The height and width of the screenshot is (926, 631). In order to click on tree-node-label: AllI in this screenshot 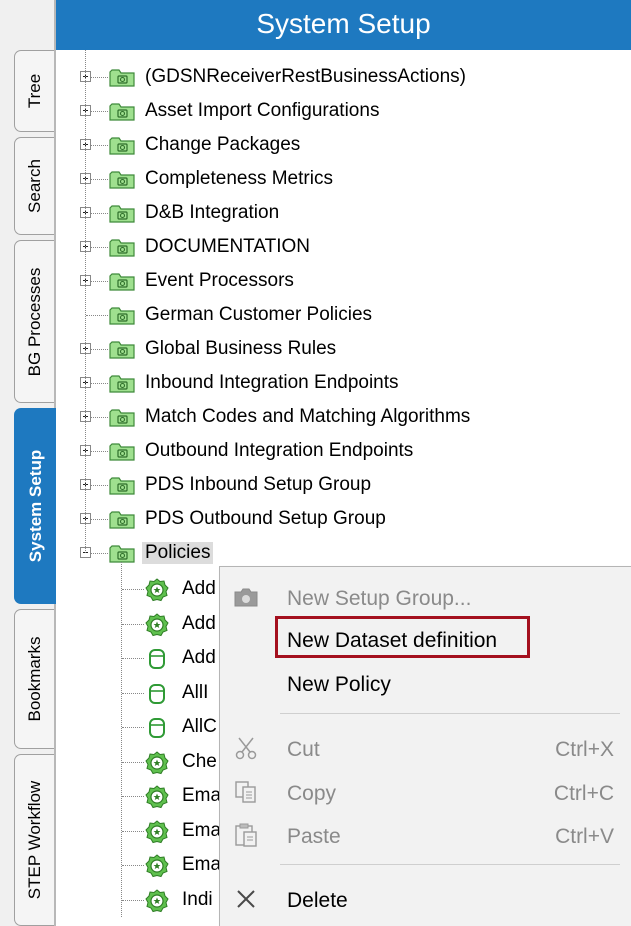, I will do `click(195, 692)`.